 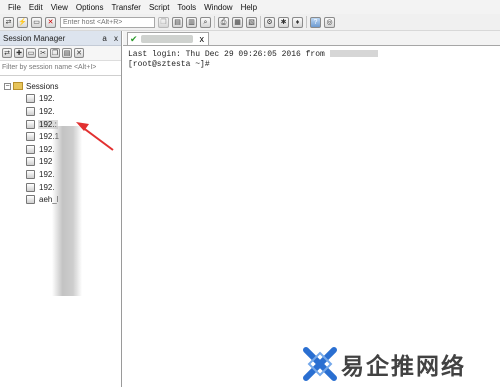 I want to click on watermark: 易企推网络, so click(x=398, y=364).